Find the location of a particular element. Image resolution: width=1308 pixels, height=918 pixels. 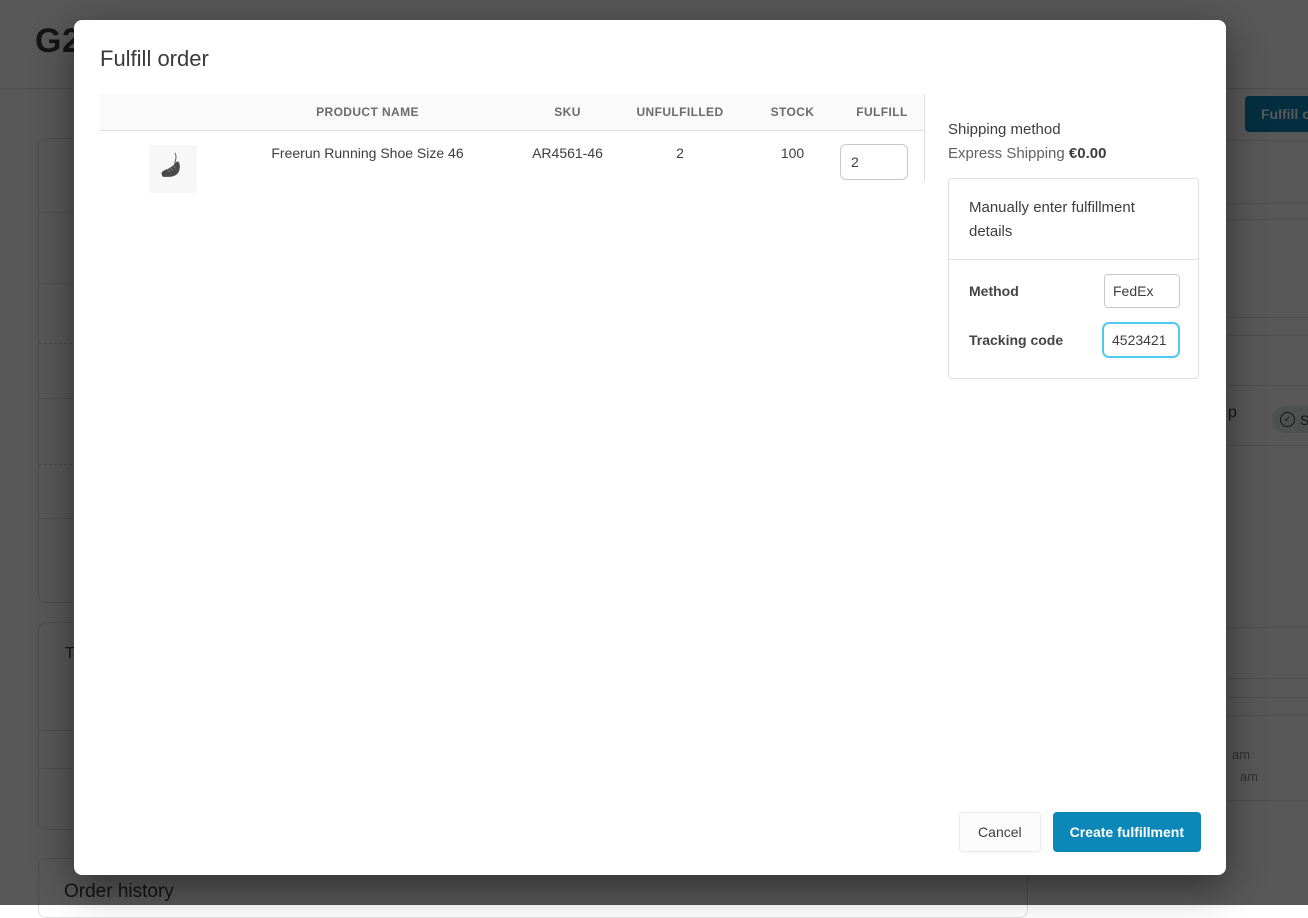

product-name-cell: Freerun Running Shoe Size 46 is located at coordinates (367, 166).